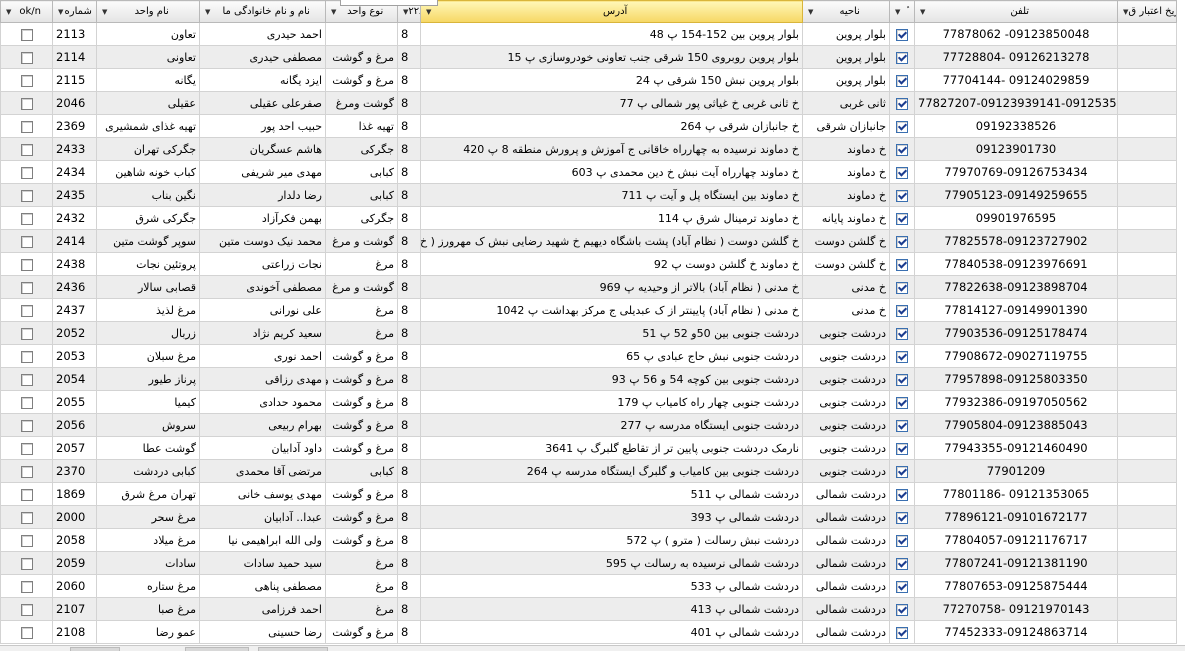 Image resolution: width=1185 pixels, height=651 pixels. Describe the element at coordinates (611, 103) in the screenshot. I see `cell-address: خ ثانی غربی خ غیاثی پور شمالی پ 77` at that location.